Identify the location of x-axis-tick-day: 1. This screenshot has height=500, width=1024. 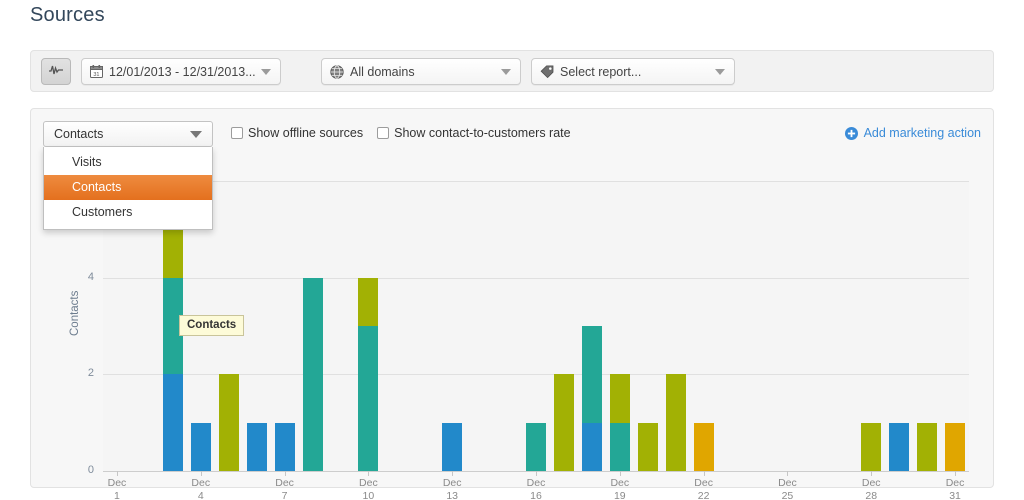
(117, 495).